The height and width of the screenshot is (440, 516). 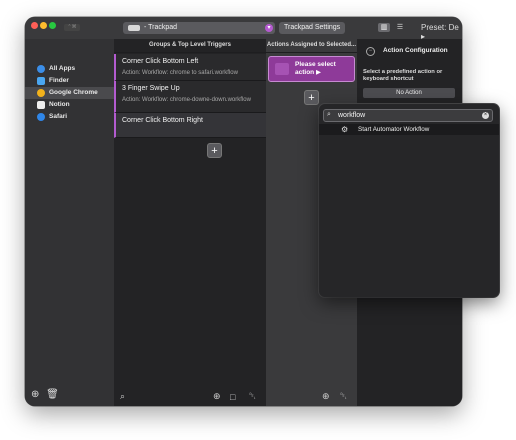 I want to click on trigger-title: Corner Click Bottom Right, so click(x=162, y=120).